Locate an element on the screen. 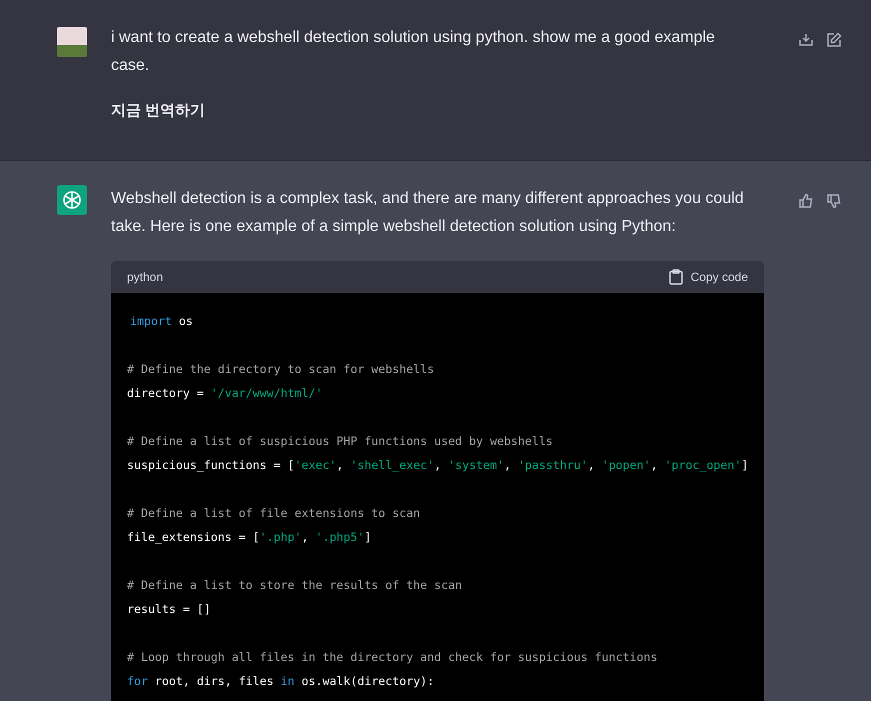  code-line: results = [] is located at coordinates (169, 609).